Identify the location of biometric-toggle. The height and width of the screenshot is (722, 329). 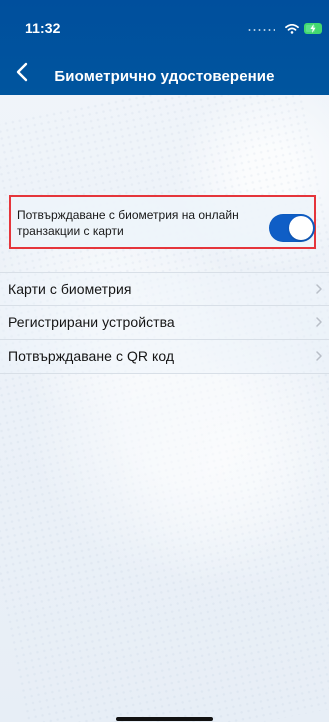
(292, 228).